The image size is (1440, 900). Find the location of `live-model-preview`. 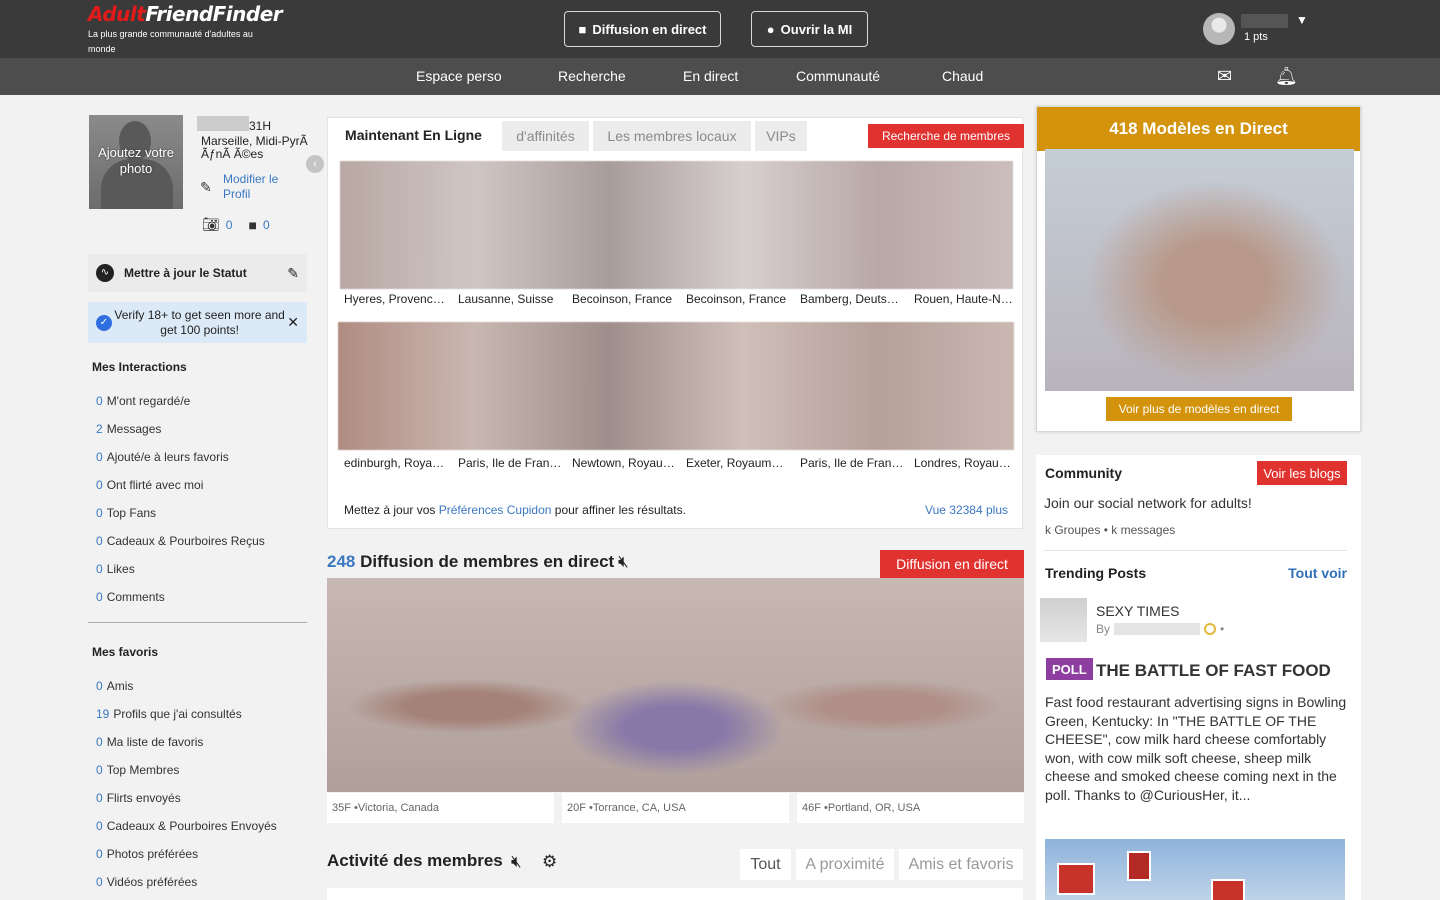

live-model-preview is located at coordinates (1199, 270).